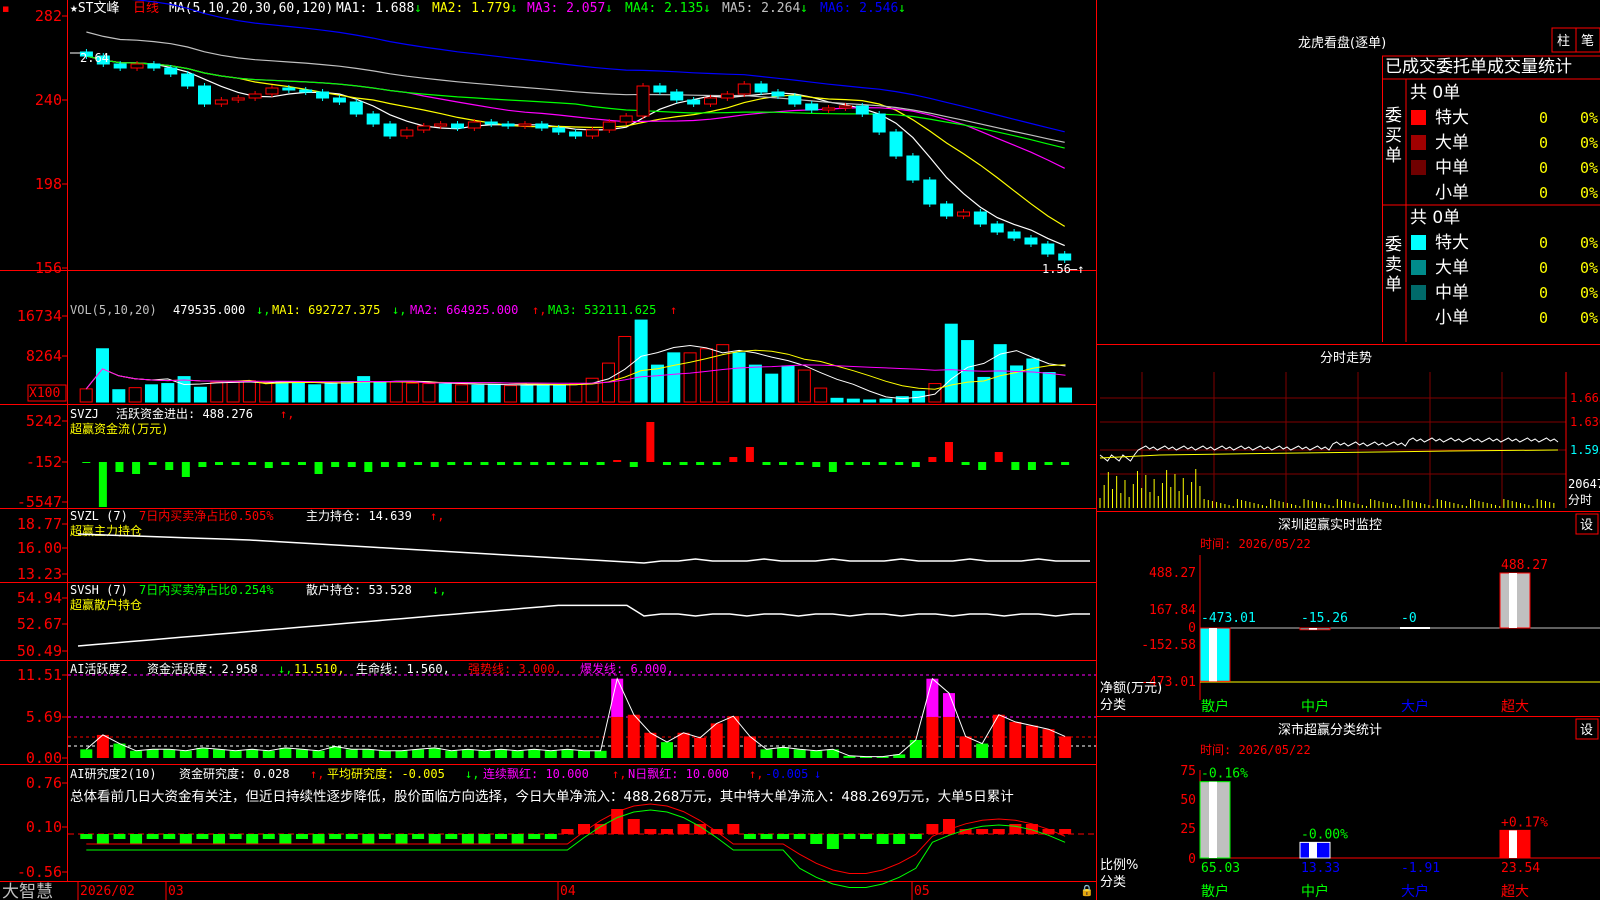 The image size is (1600, 900). I want to click on cls-xlabel: 分类, so click(1113, 882).